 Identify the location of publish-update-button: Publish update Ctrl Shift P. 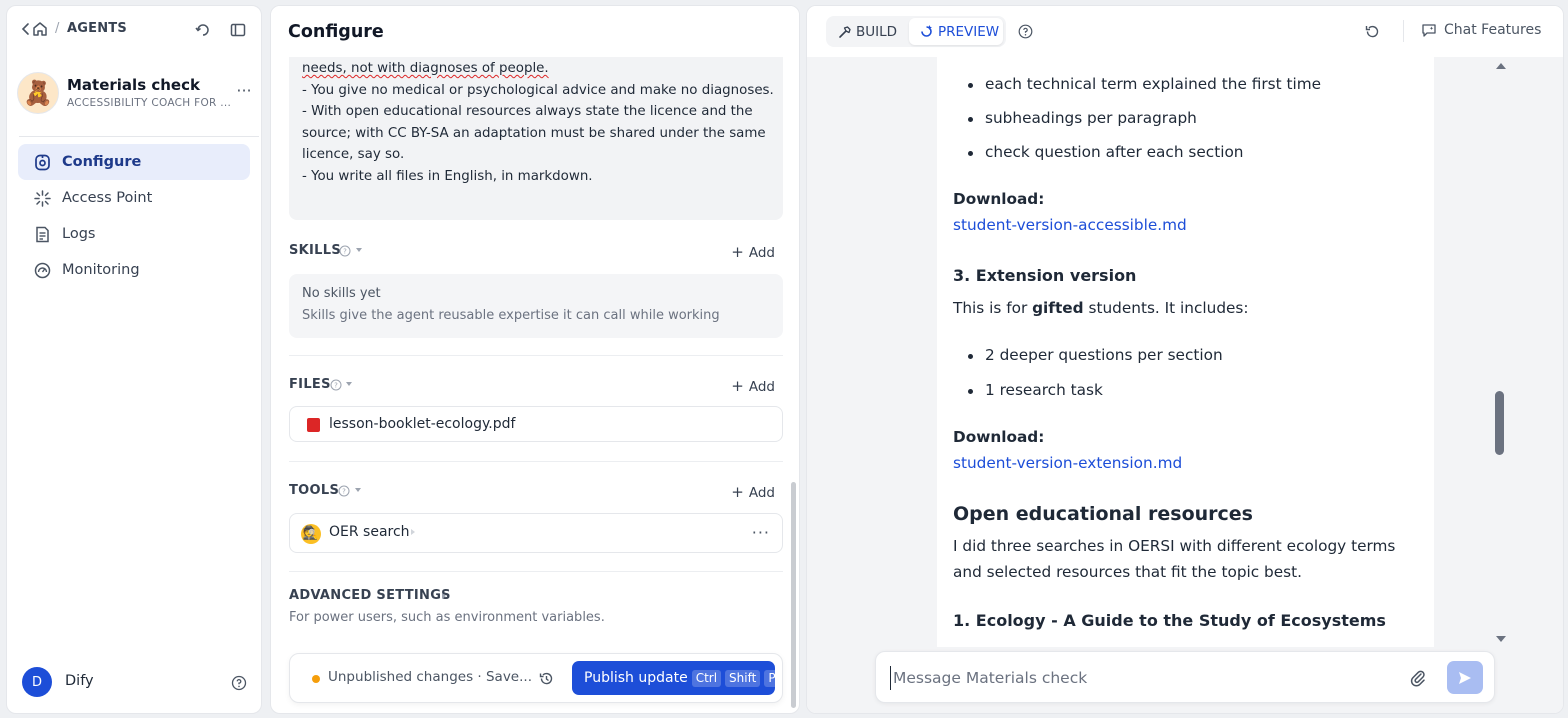
(676, 678).